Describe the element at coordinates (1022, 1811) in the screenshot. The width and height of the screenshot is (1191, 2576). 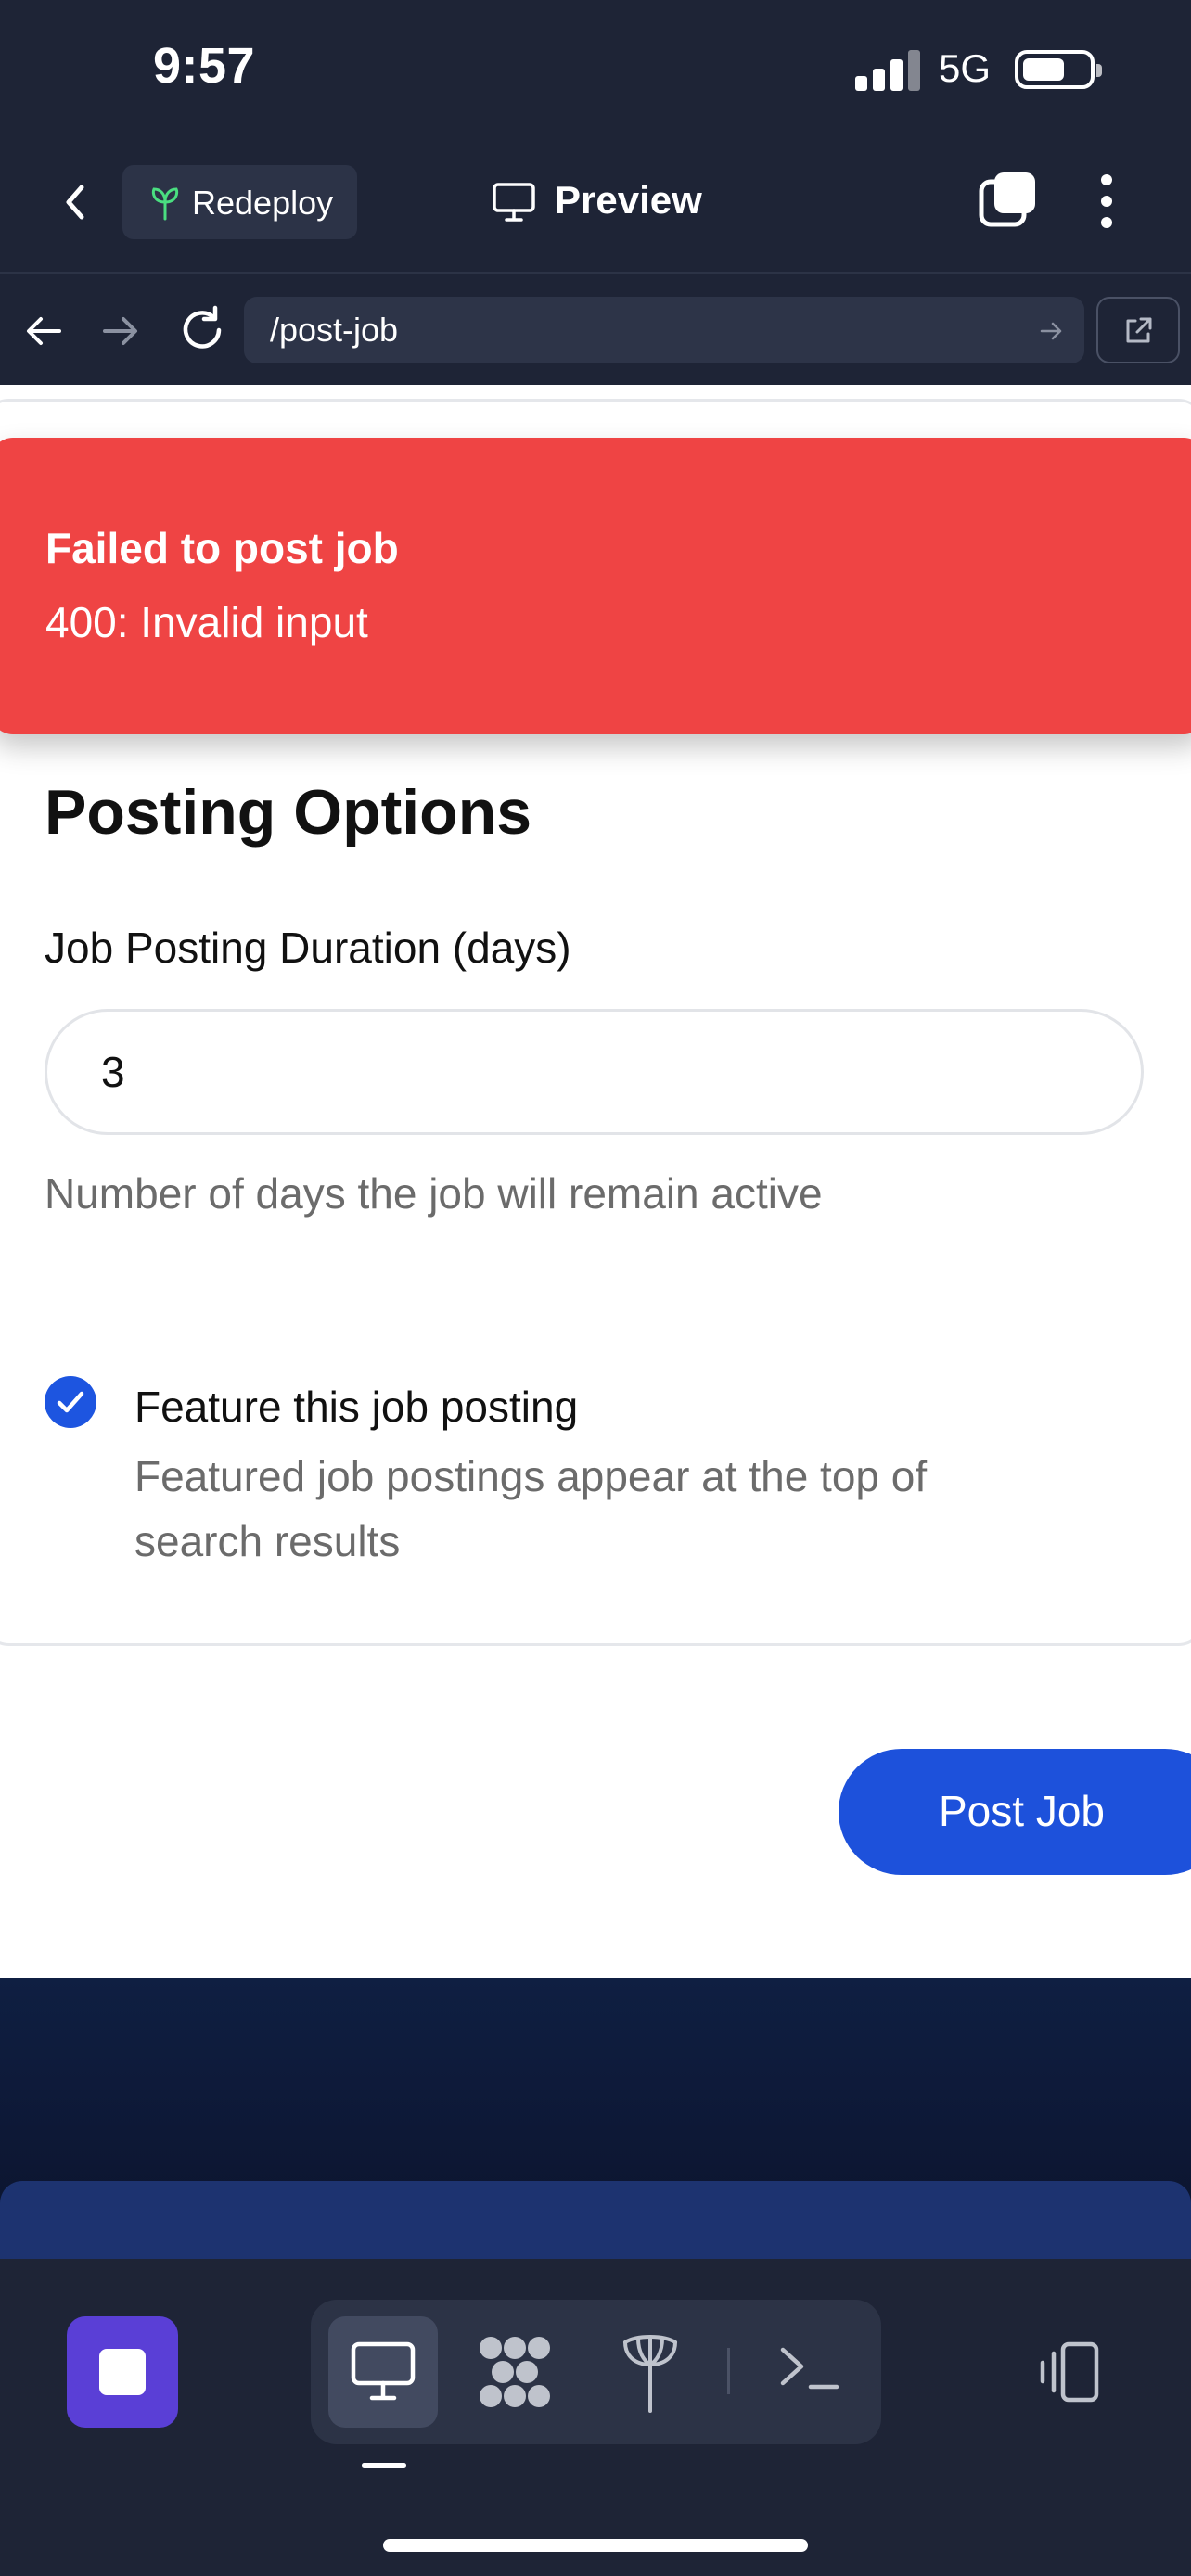
I see `post-job-label: Post Job` at that location.